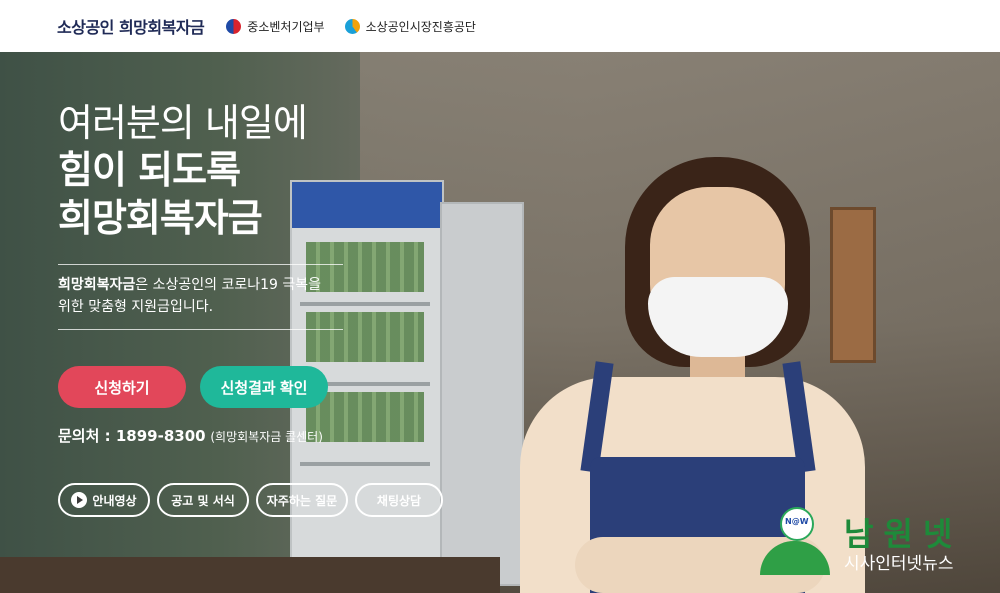  I want to click on site-brand-logo: 소상공인 희망회복자금, so click(131, 26).